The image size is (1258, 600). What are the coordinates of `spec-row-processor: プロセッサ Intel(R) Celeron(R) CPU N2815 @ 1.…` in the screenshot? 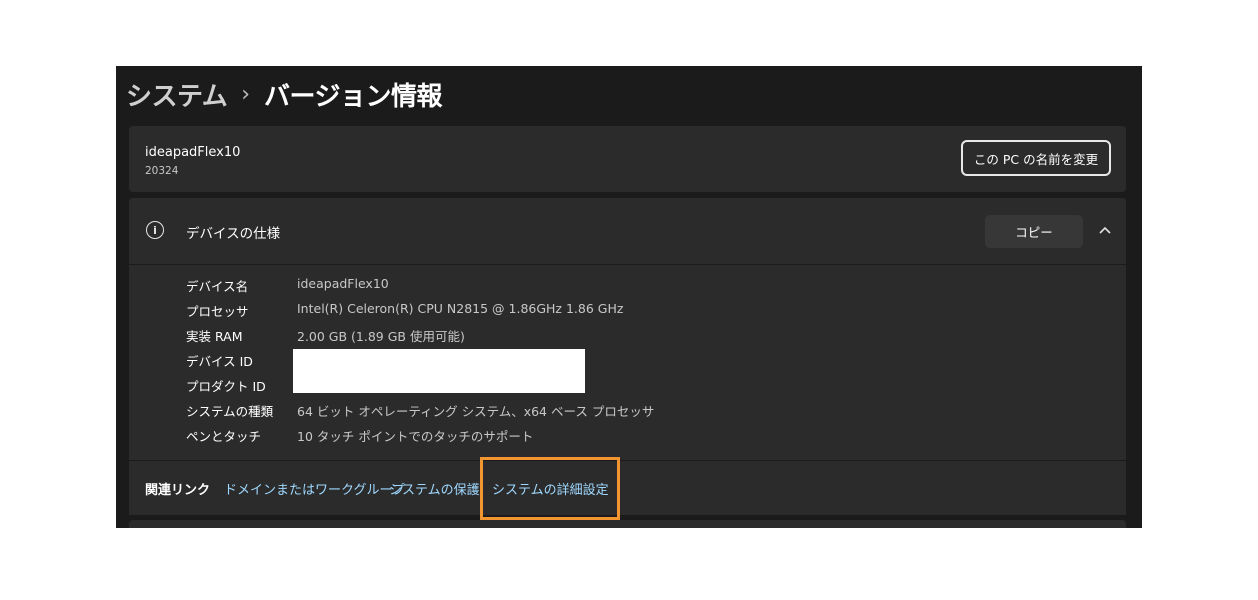 It's located at (636, 310).